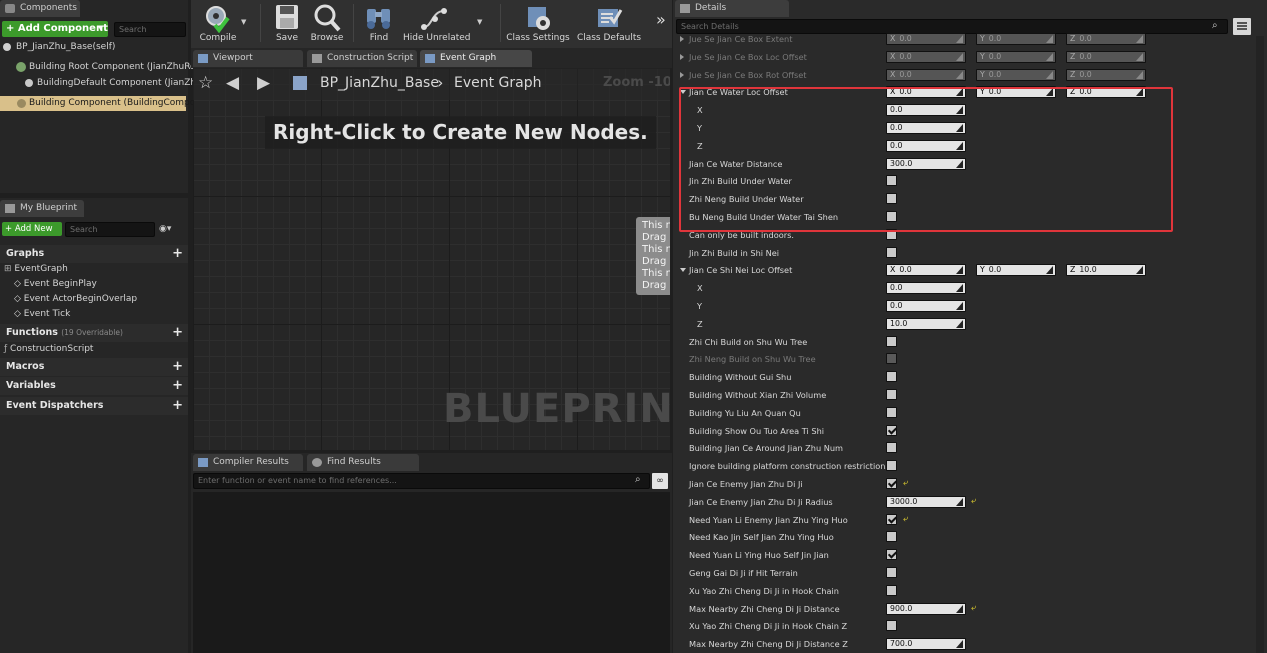 Image resolution: width=1267 pixels, height=653 pixels. I want to click on tab-find-results: Find Results, so click(363, 462).